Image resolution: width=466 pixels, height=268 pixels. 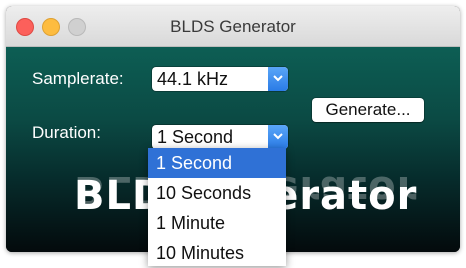 I want to click on samplerate-value: 44.1 kHz, so click(x=193, y=79).